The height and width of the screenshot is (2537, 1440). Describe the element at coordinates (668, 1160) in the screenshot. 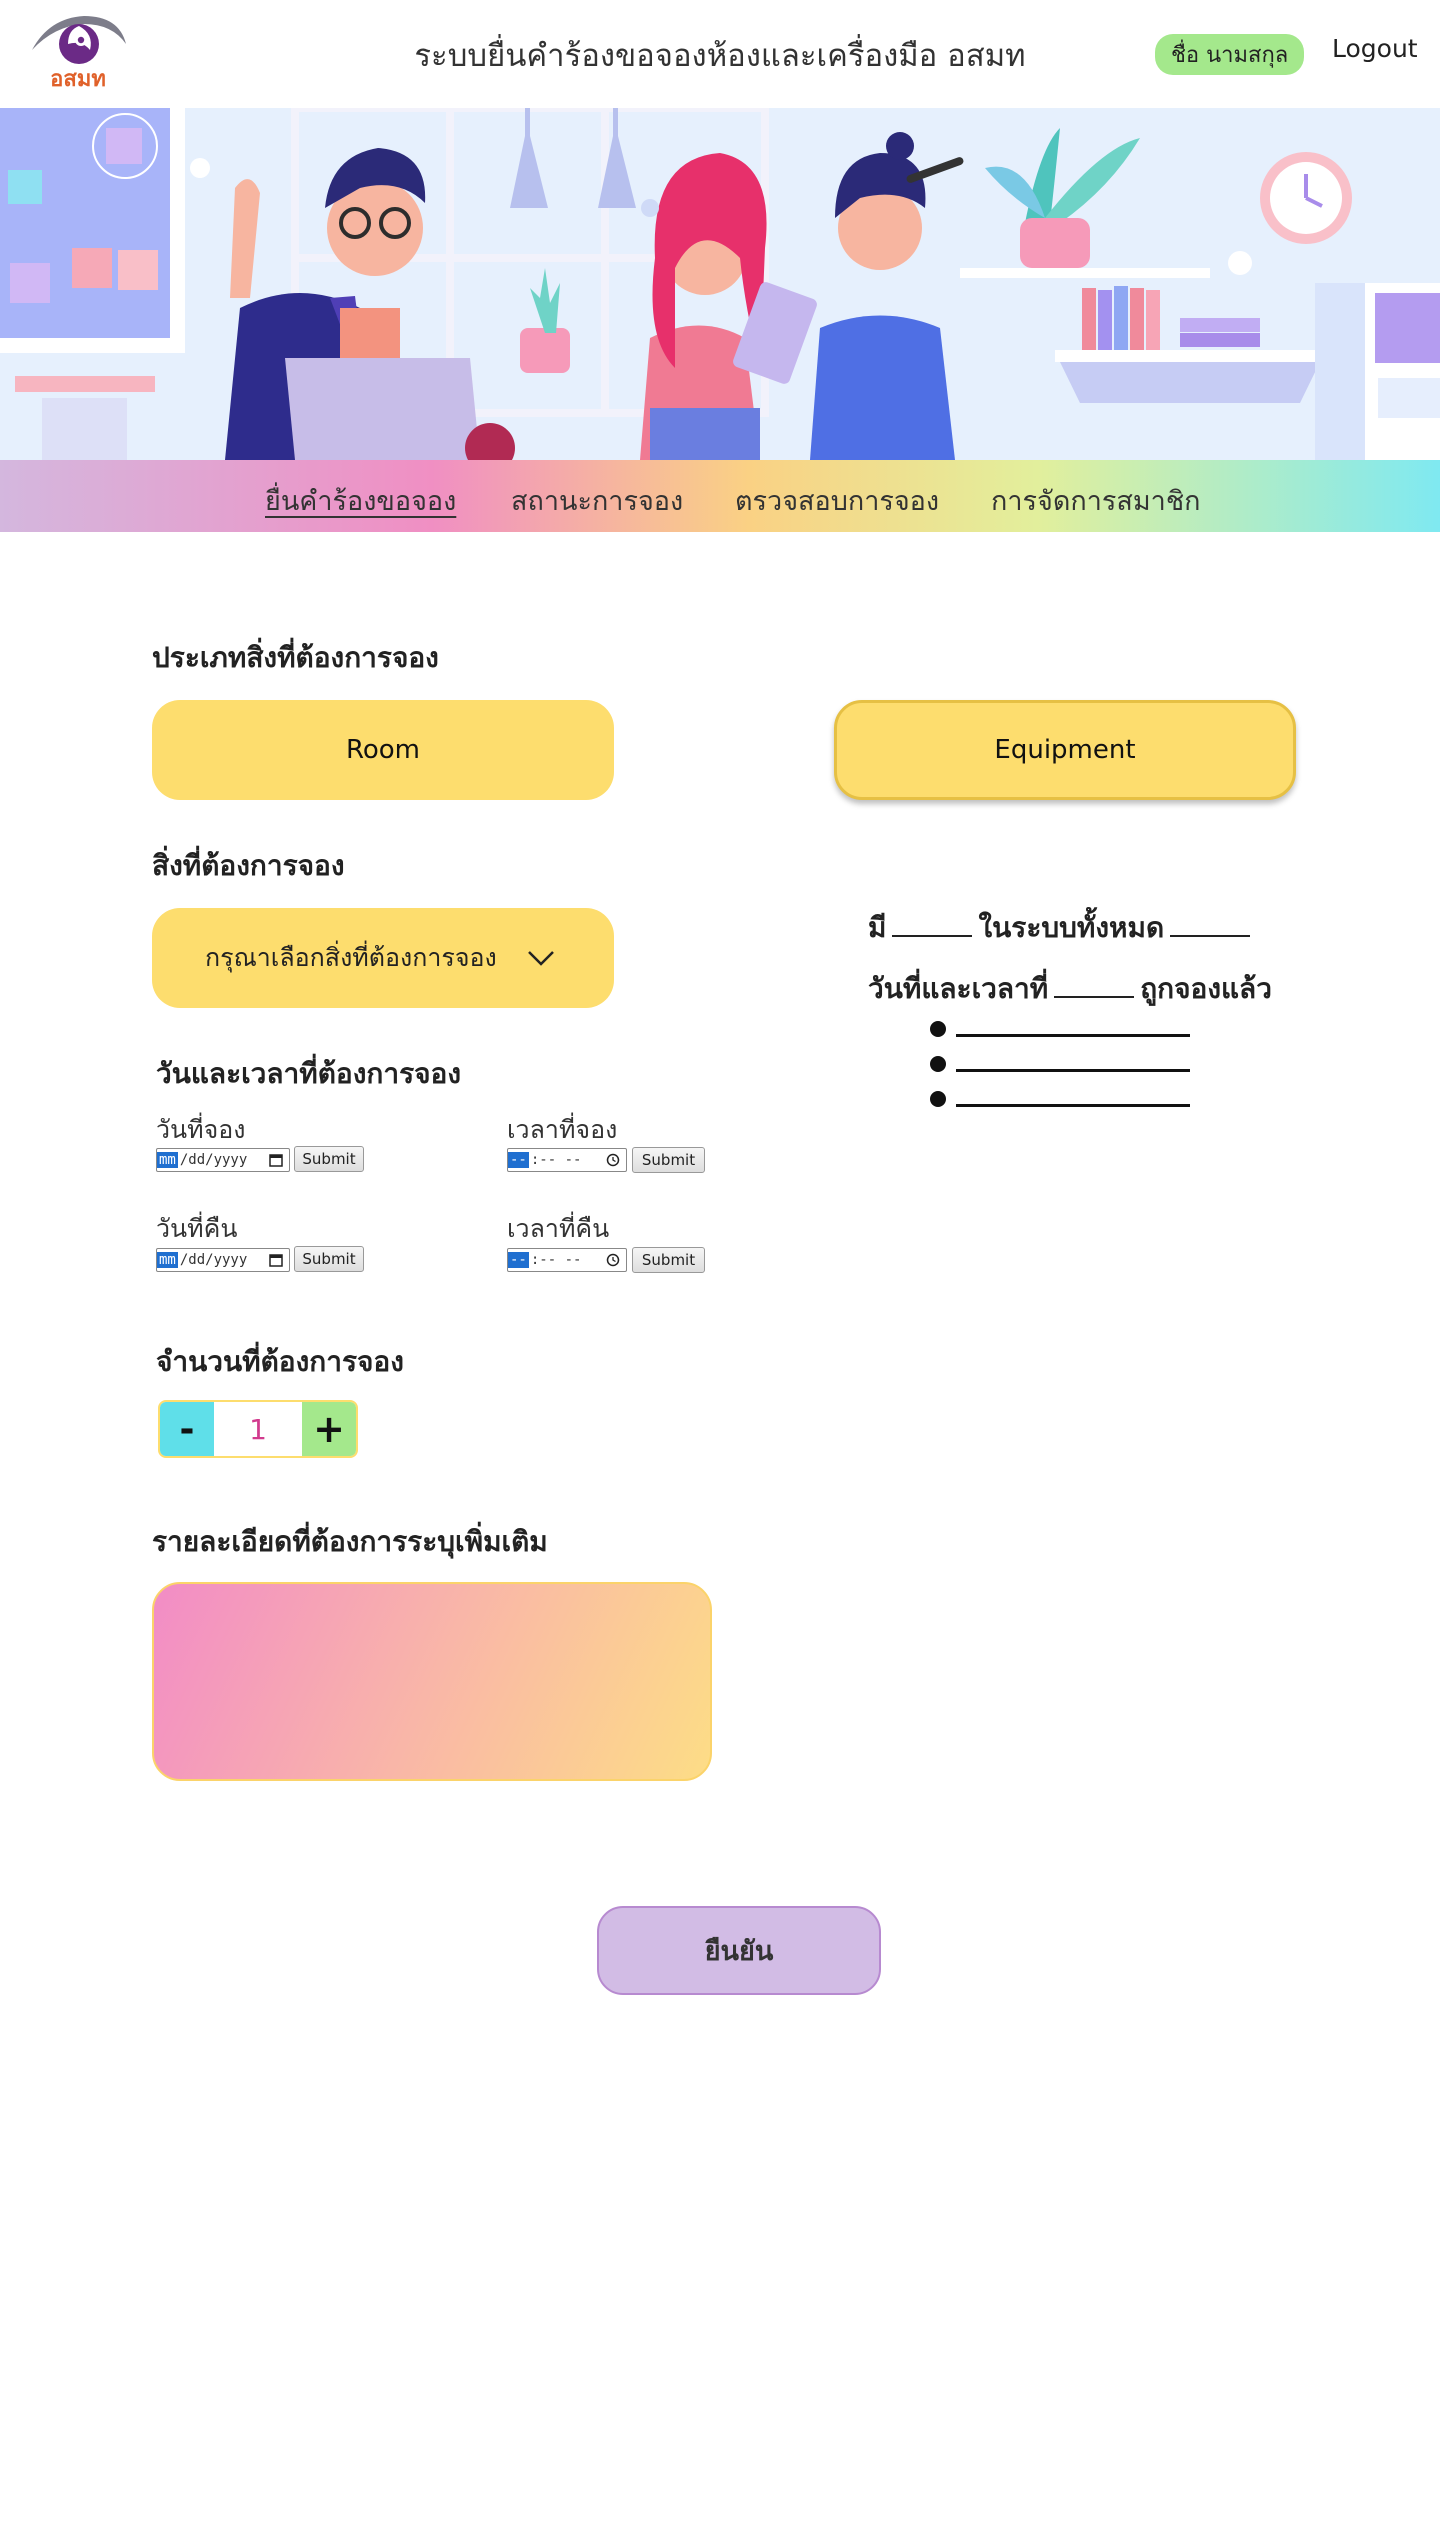

I see `booking-time-submit-button: Submit` at that location.